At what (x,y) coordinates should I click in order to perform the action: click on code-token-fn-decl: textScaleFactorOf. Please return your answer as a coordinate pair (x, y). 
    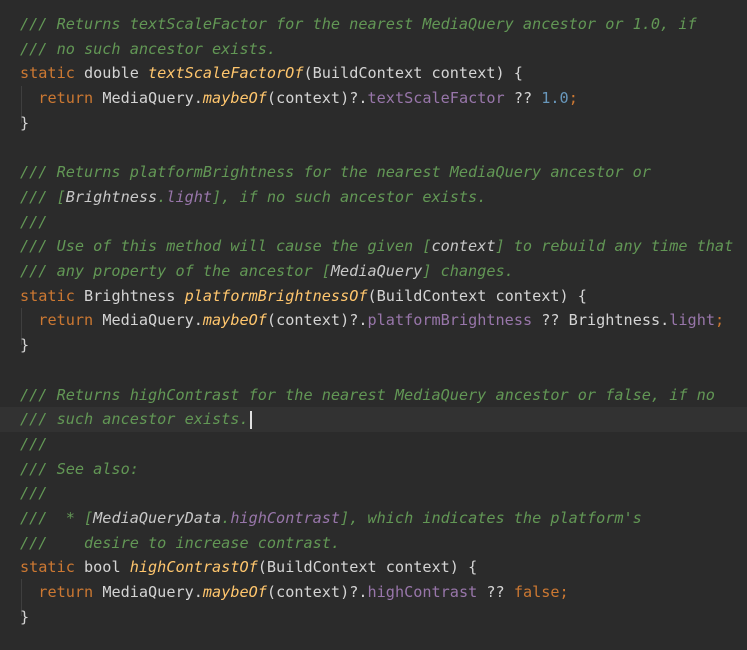
    Looking at the image, I should click on (226, 73).